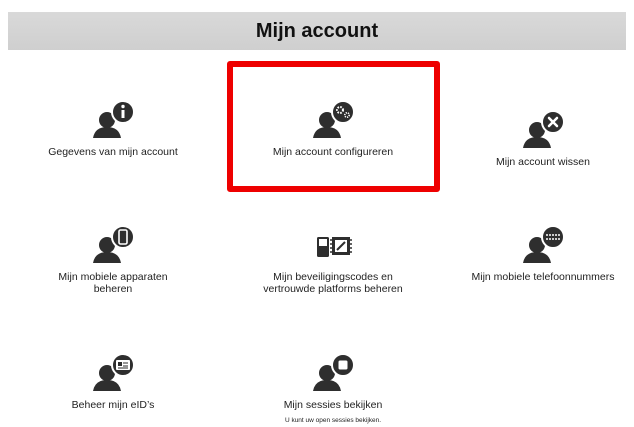  What do you see at coordinates (113, 283) in the screenshot?
I see `tile-label: Mijn mobiele apparaten beheren` at bounding box center [113, 283].